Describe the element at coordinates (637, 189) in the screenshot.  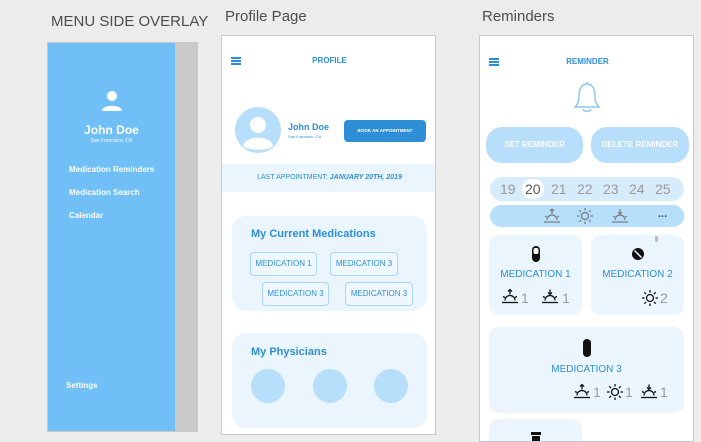
I see `date-item: 24` at that location.